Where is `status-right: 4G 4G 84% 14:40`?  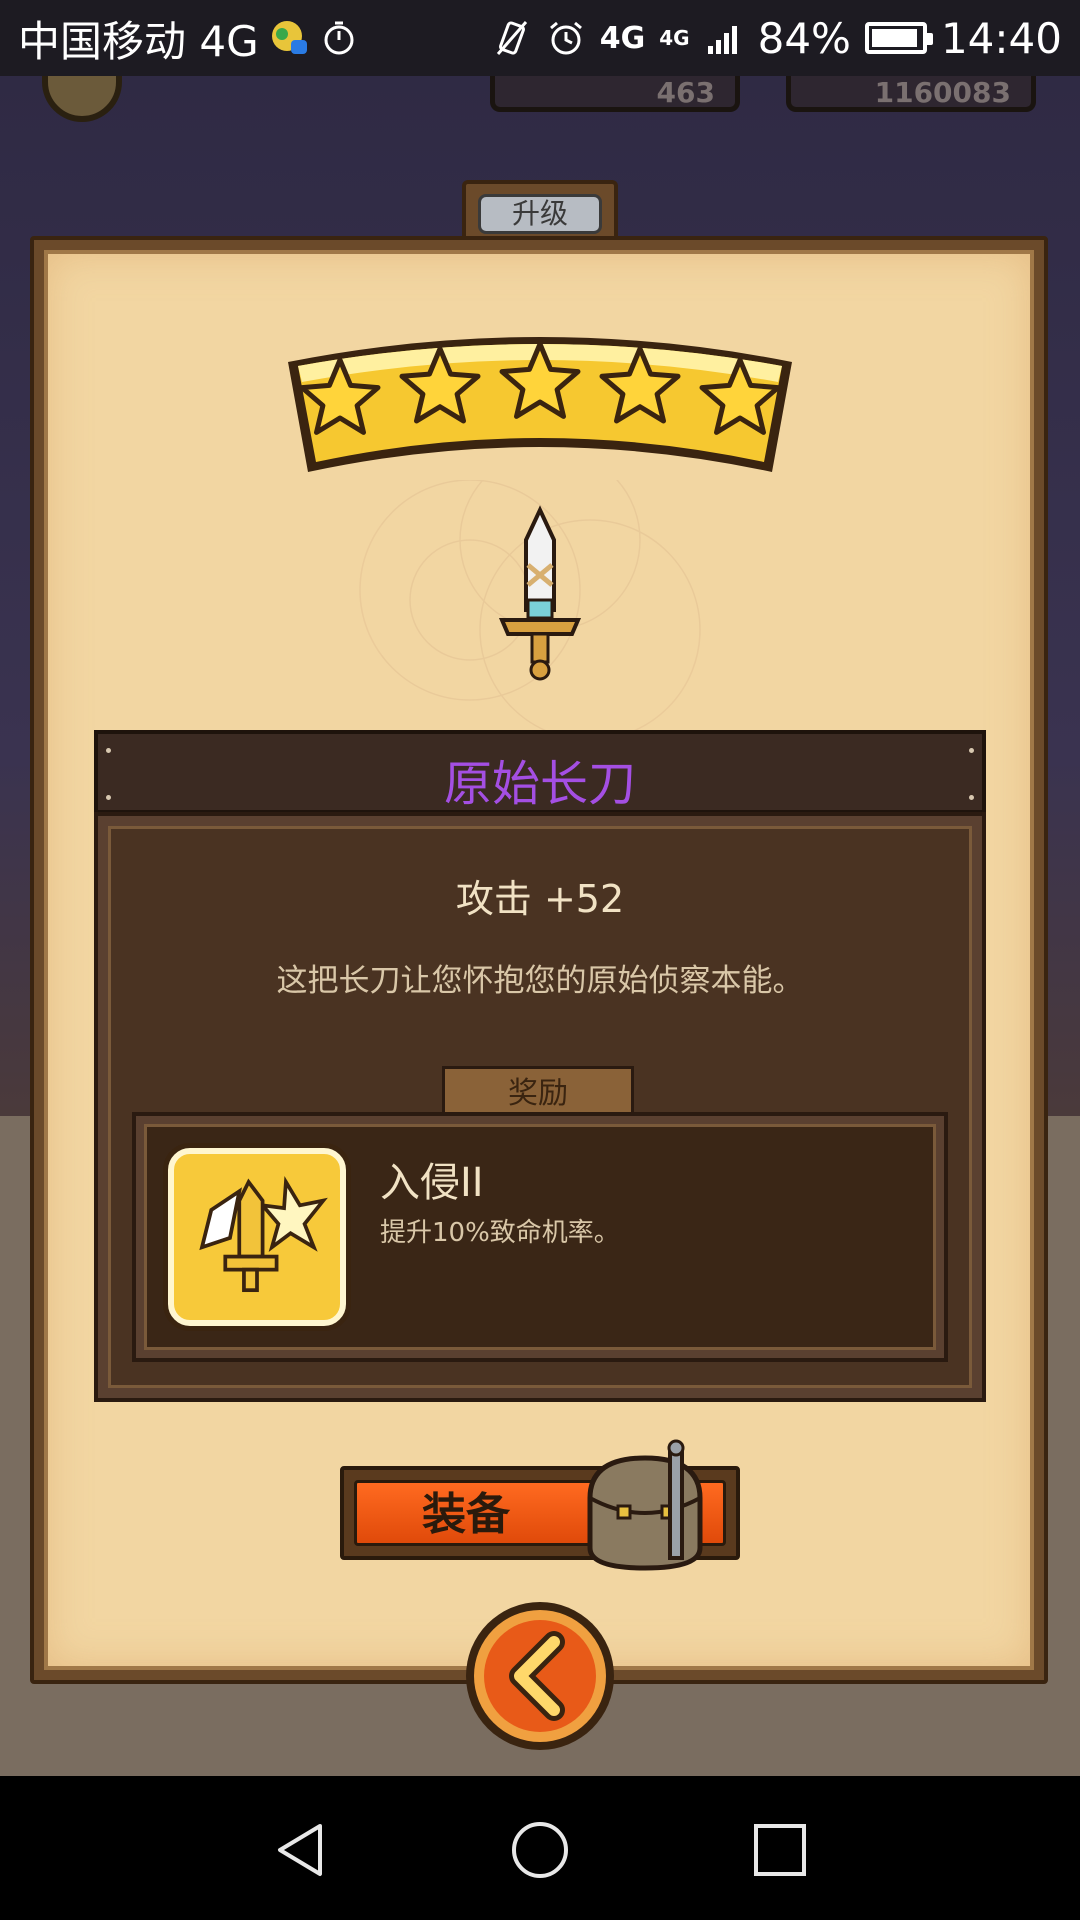 status-right: 4G 4G 84% 14:40 is located at coordinates (777, 38).